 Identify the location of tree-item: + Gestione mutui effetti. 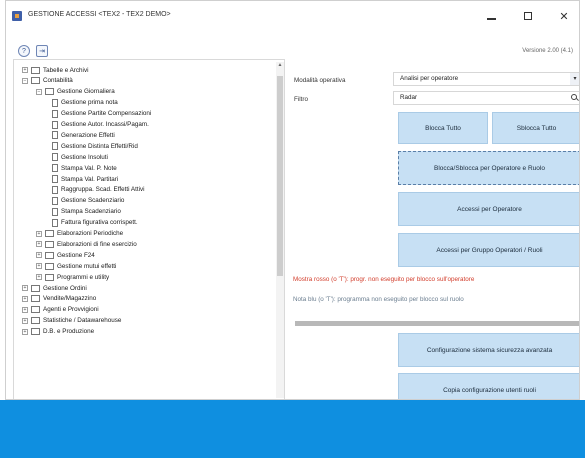
(76, 266).